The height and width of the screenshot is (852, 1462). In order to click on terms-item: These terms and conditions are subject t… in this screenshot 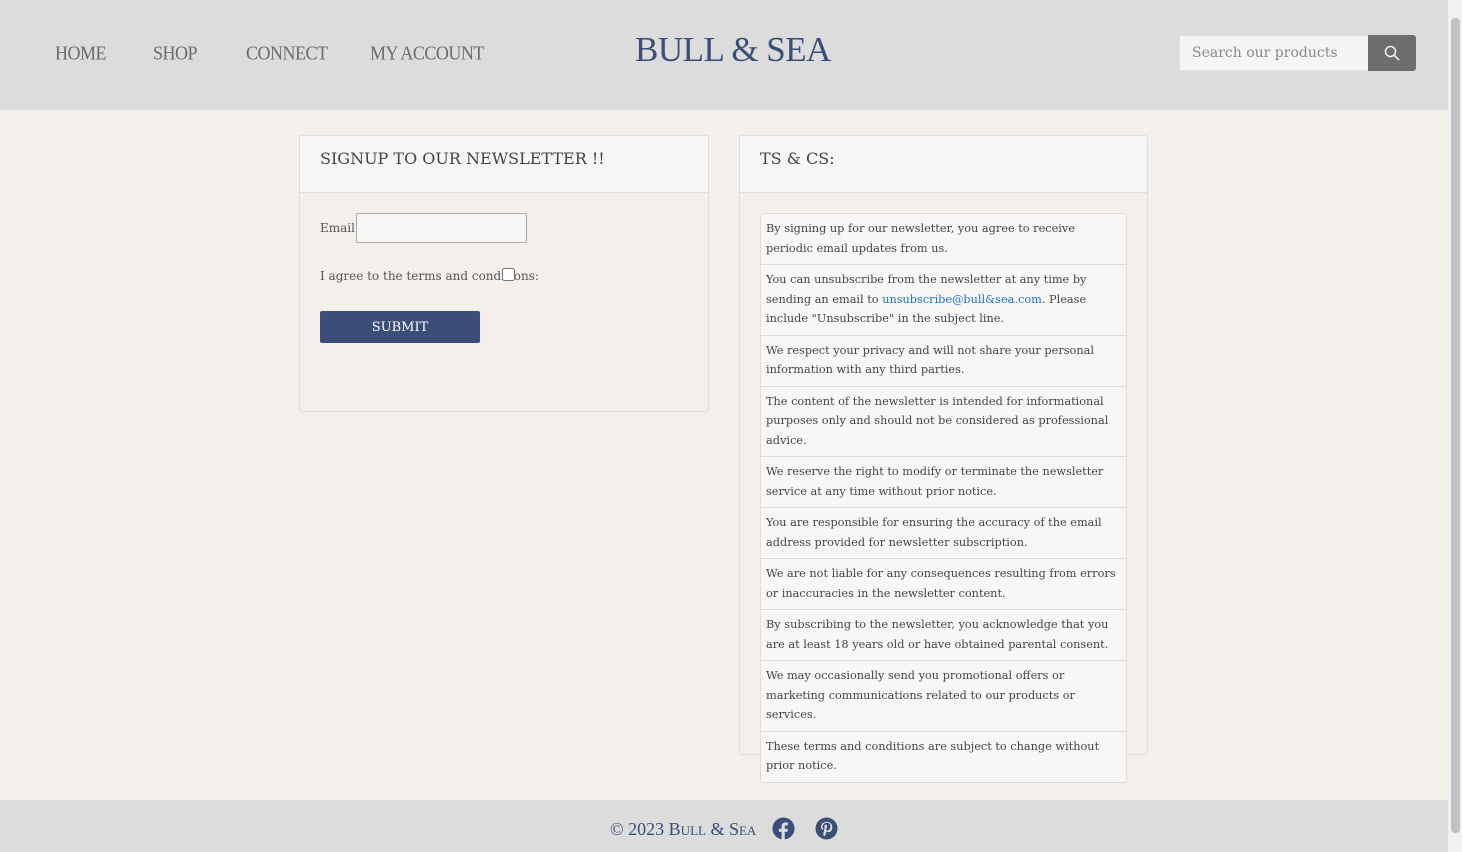, I will do `click(933, 756)`.